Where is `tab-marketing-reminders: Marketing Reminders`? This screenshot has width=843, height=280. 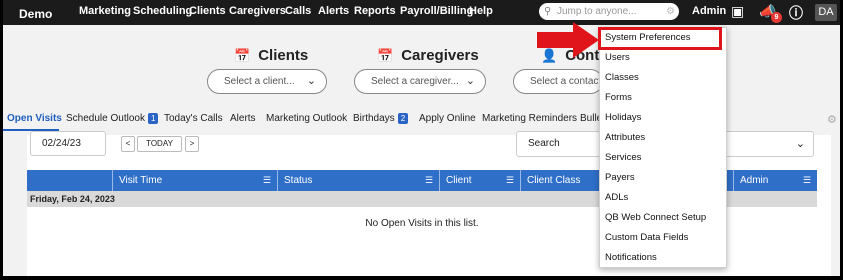
tab-marketing-reminders: Marketing Reminders is located at coordinates (529, 118).